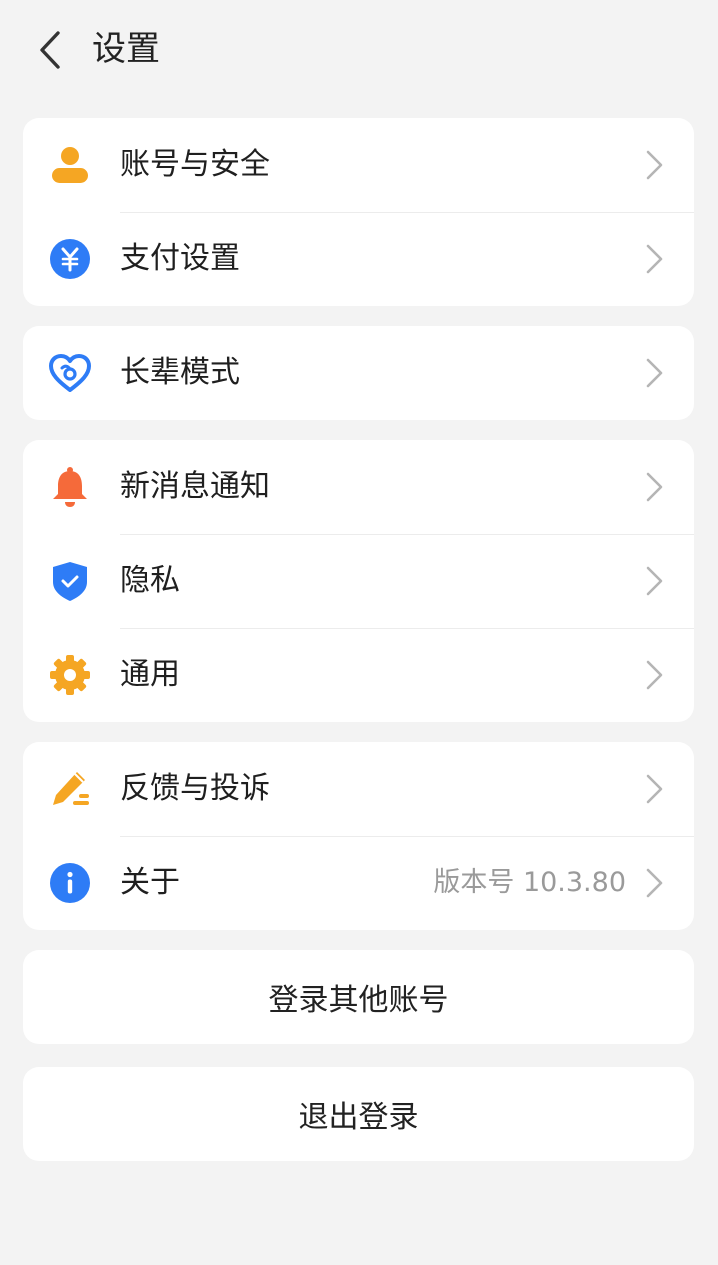  What do you see at coordinates (358, 789) in the screenshot?
I see `settings-item-feedback: 反馈与投诉` at bounding box center [358, 789].